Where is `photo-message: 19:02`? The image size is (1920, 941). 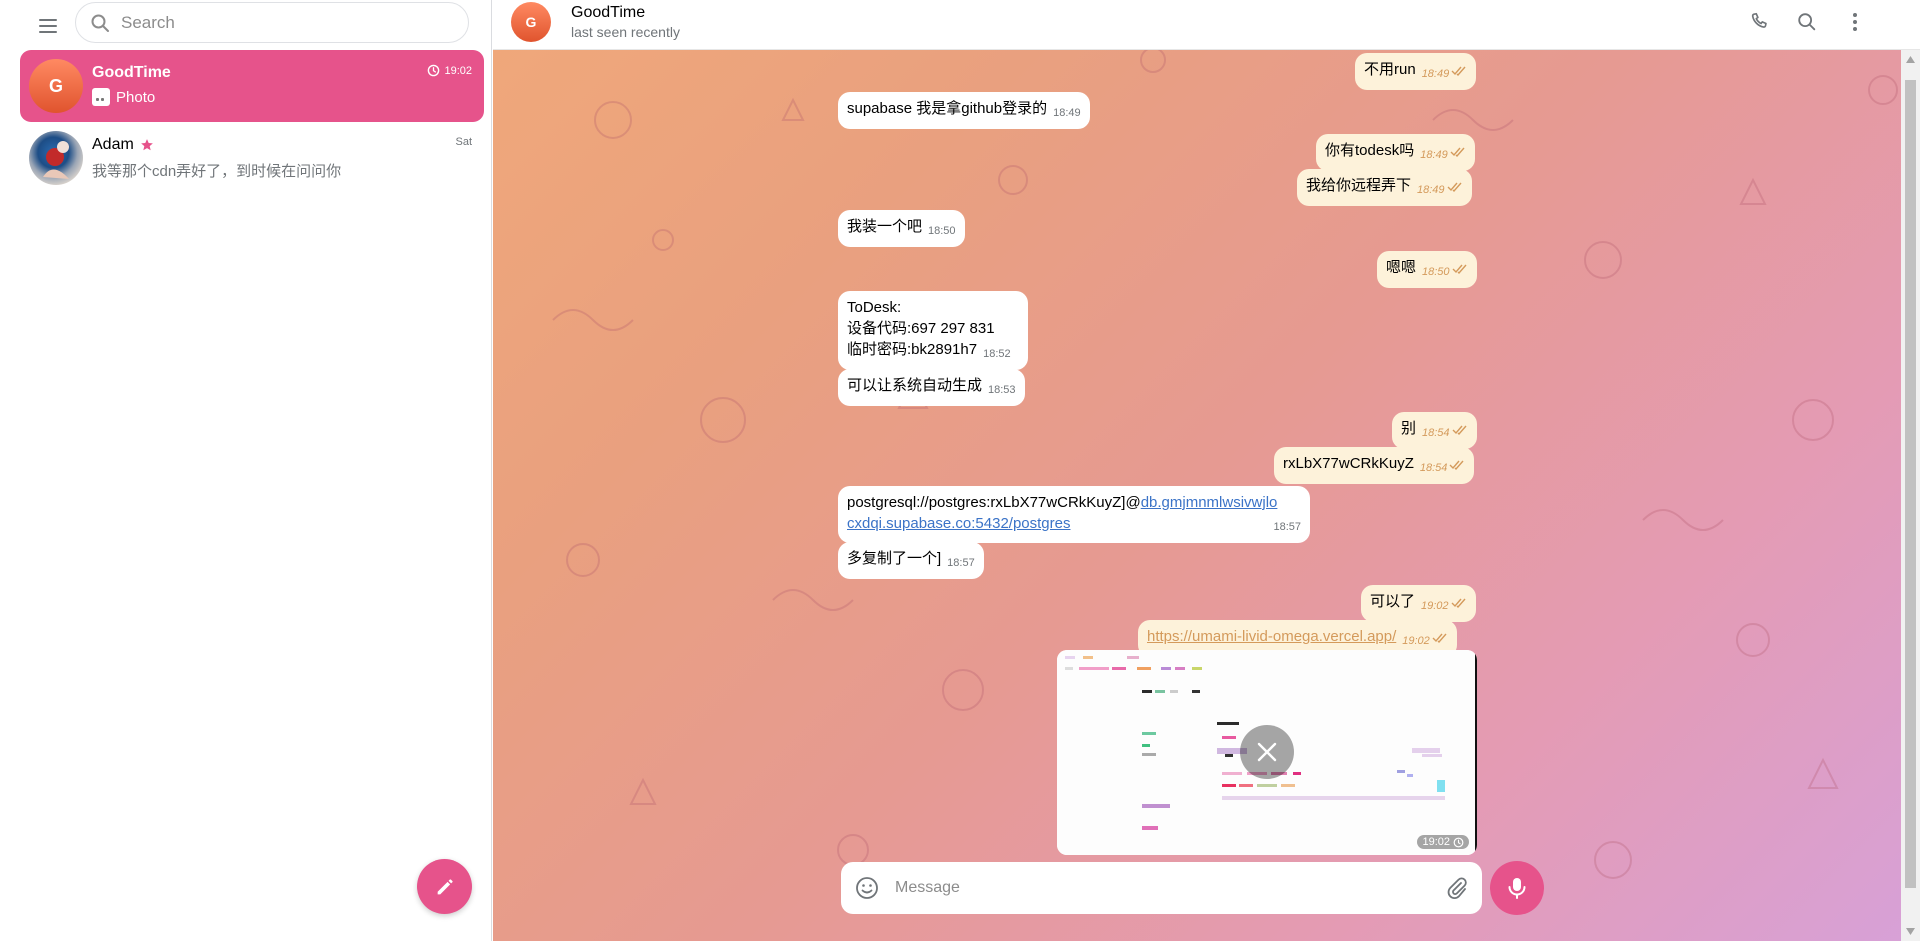 photo-message: 19:02 is located at coordinates (1267, 752).